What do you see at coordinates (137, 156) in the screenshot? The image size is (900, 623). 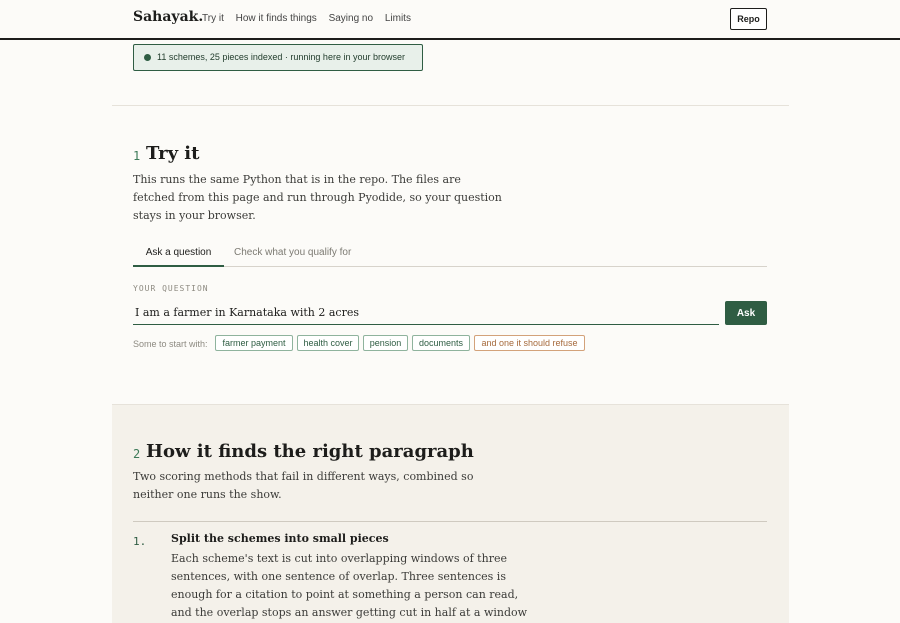 I see `section-number-try-it: 1` at bounding box center [137, 156].